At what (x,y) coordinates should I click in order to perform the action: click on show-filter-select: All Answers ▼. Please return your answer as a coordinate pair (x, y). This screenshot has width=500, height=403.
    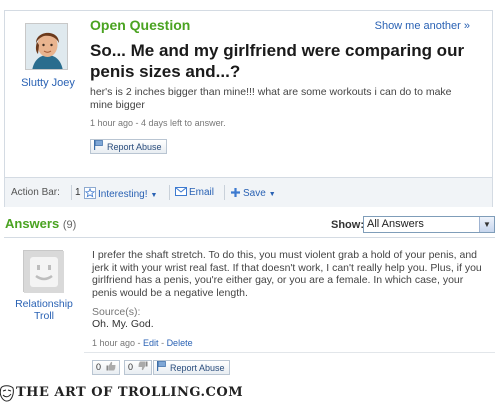
    Looking at the image, I should click on (429, 224).